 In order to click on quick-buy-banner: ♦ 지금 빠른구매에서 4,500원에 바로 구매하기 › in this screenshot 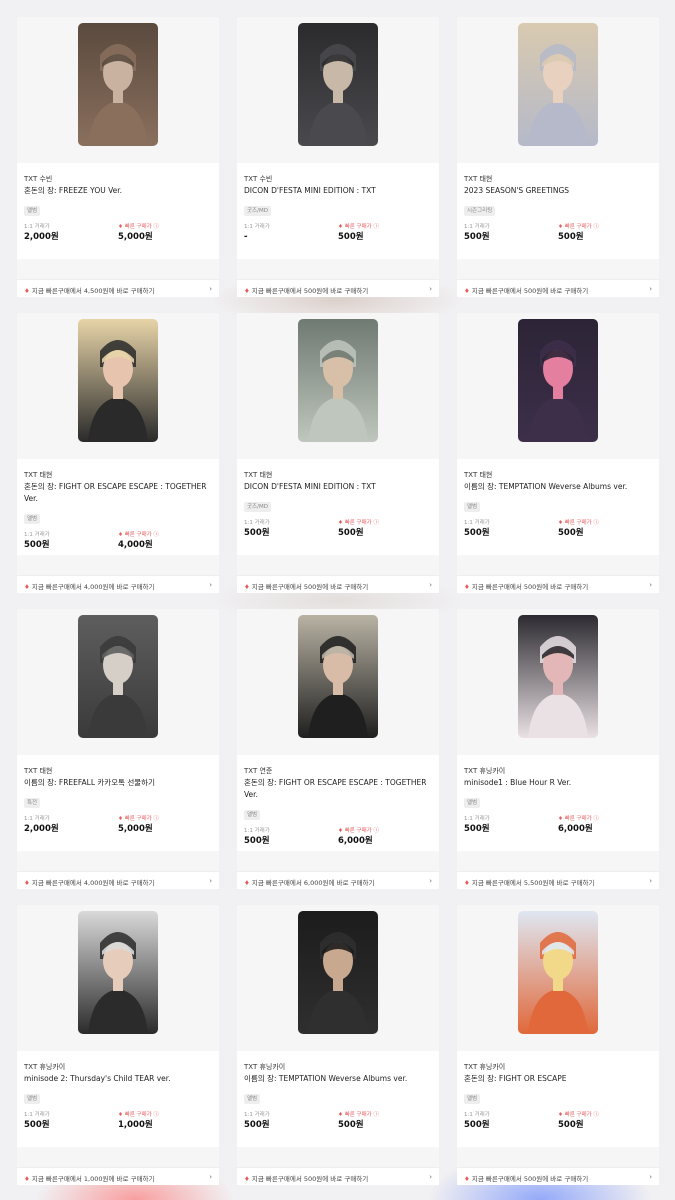, I will do `click(118, 288)`.